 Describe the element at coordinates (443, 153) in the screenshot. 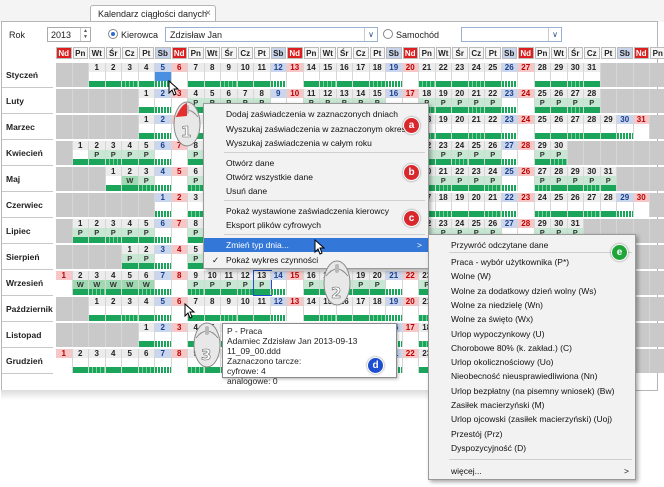

I see `day-cell: 23P` at that location.